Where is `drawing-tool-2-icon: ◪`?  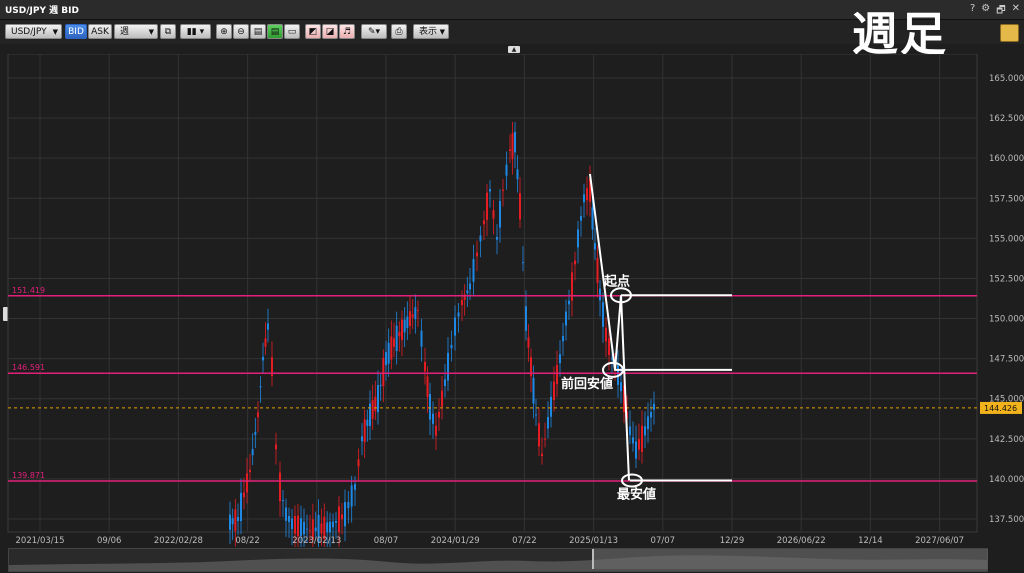
drawing-tool-2-icon: ◪ is located at coordinates (330, 31).